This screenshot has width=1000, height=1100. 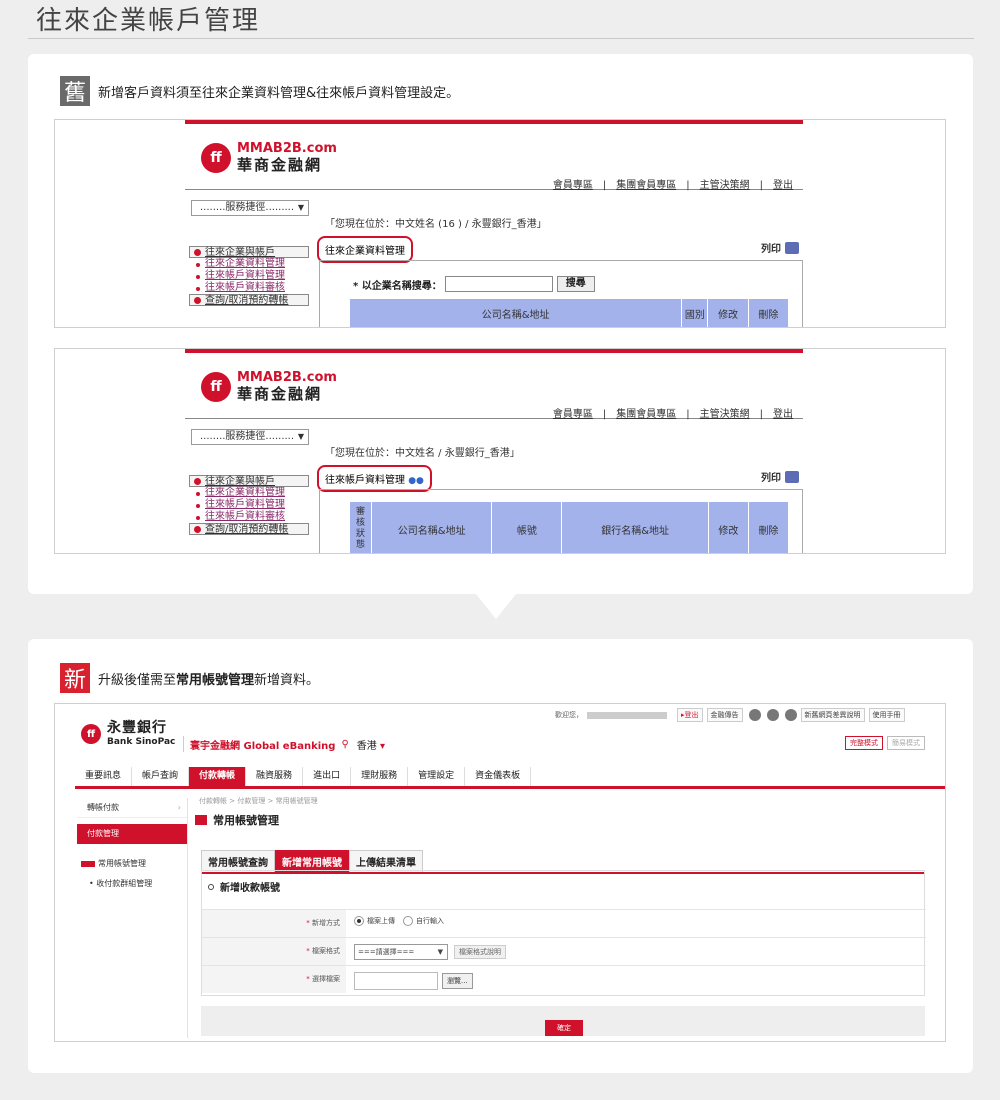 What do you see at coordinates (386, 952) in the screenshot?
I see `format-select-value: ===請選擇===` at bounding box center [386, 952].